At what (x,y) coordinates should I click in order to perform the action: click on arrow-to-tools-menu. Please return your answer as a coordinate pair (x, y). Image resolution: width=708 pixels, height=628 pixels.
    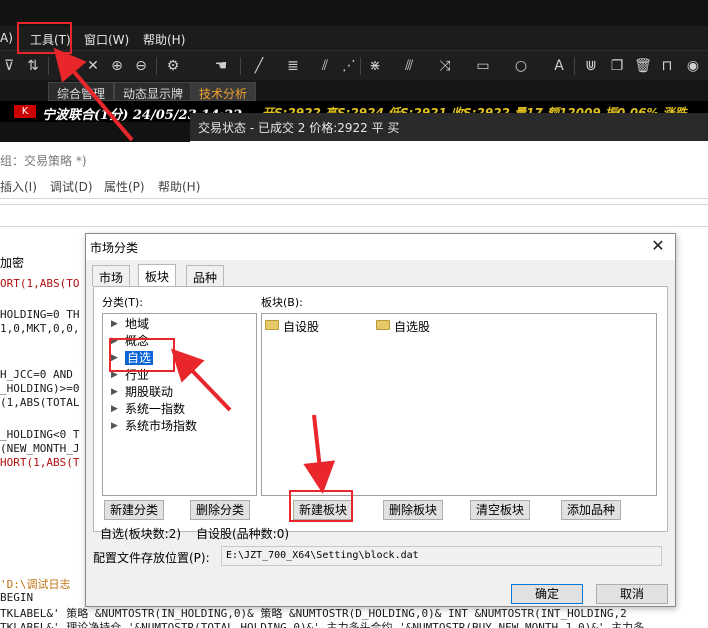
    Looking at the image, I should click on (93, 94).